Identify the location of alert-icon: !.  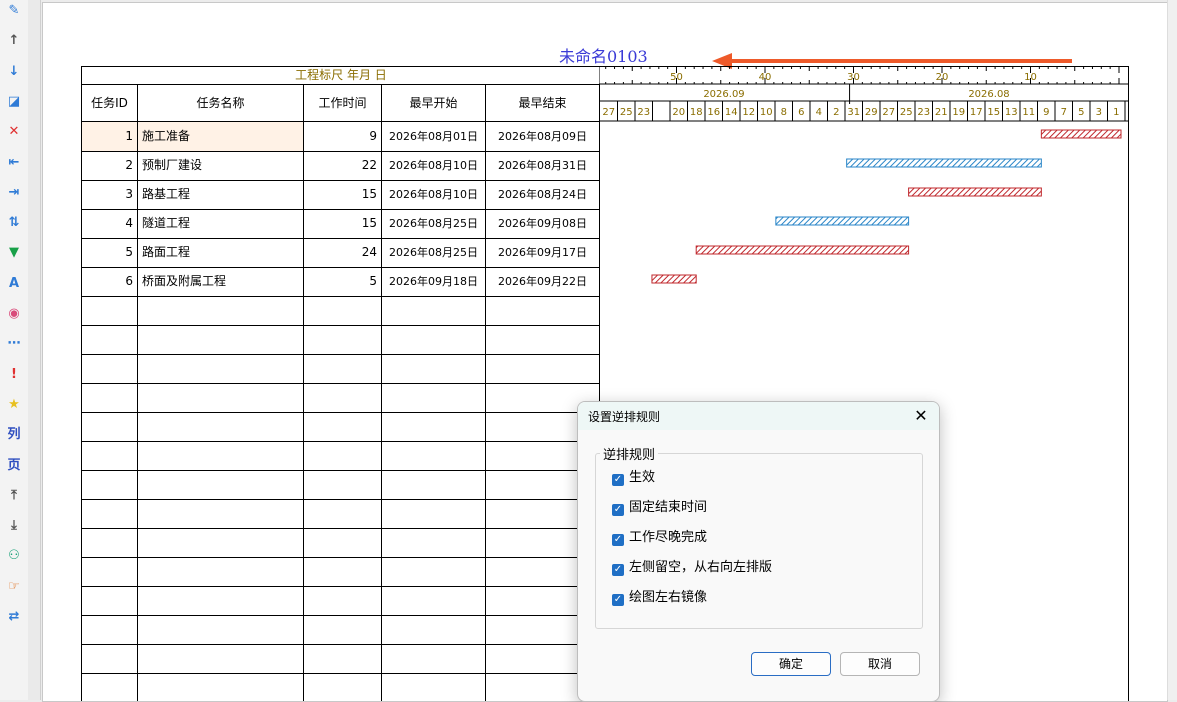
(14, 375).